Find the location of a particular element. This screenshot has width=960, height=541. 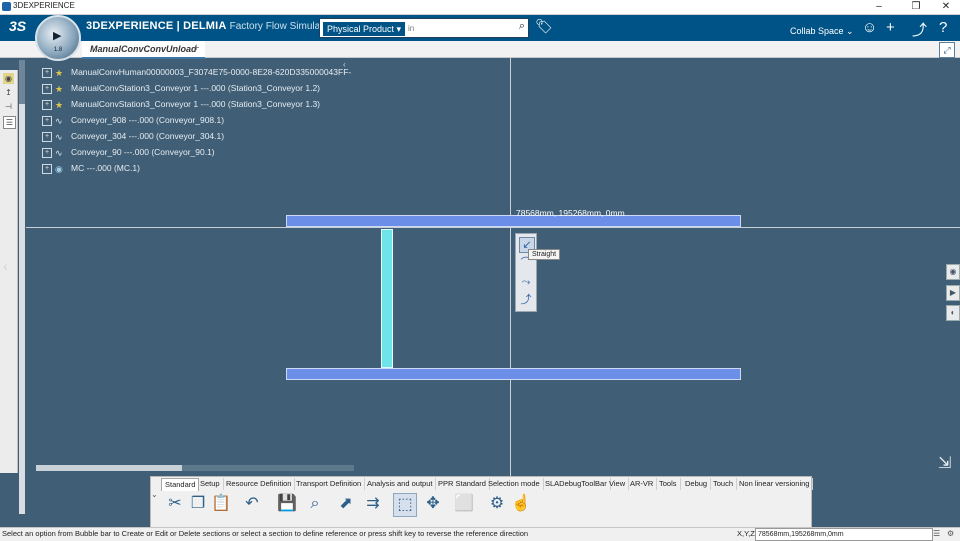

os-title-bar: 3DEXPERIENCE – ❒ ✕ is located at coordinates (480, 7).